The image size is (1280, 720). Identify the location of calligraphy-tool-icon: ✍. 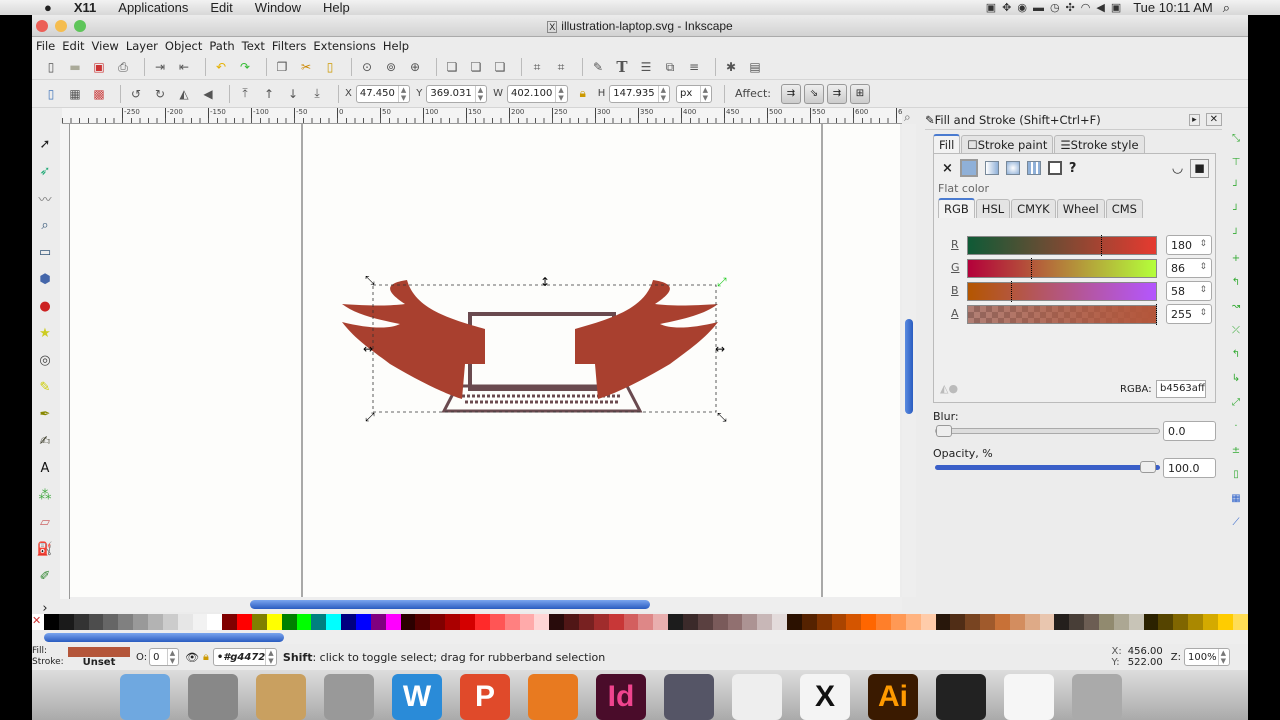
(45, 441).